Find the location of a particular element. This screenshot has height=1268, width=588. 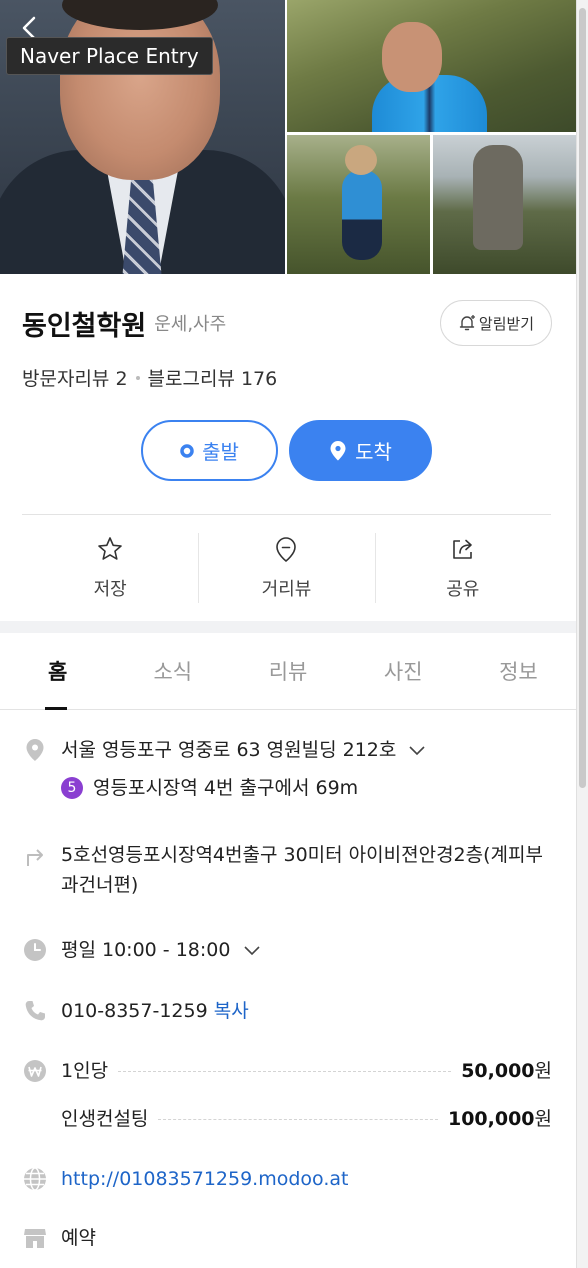

tab-reviews: 리뷰 is located at coordinates (287, 671).